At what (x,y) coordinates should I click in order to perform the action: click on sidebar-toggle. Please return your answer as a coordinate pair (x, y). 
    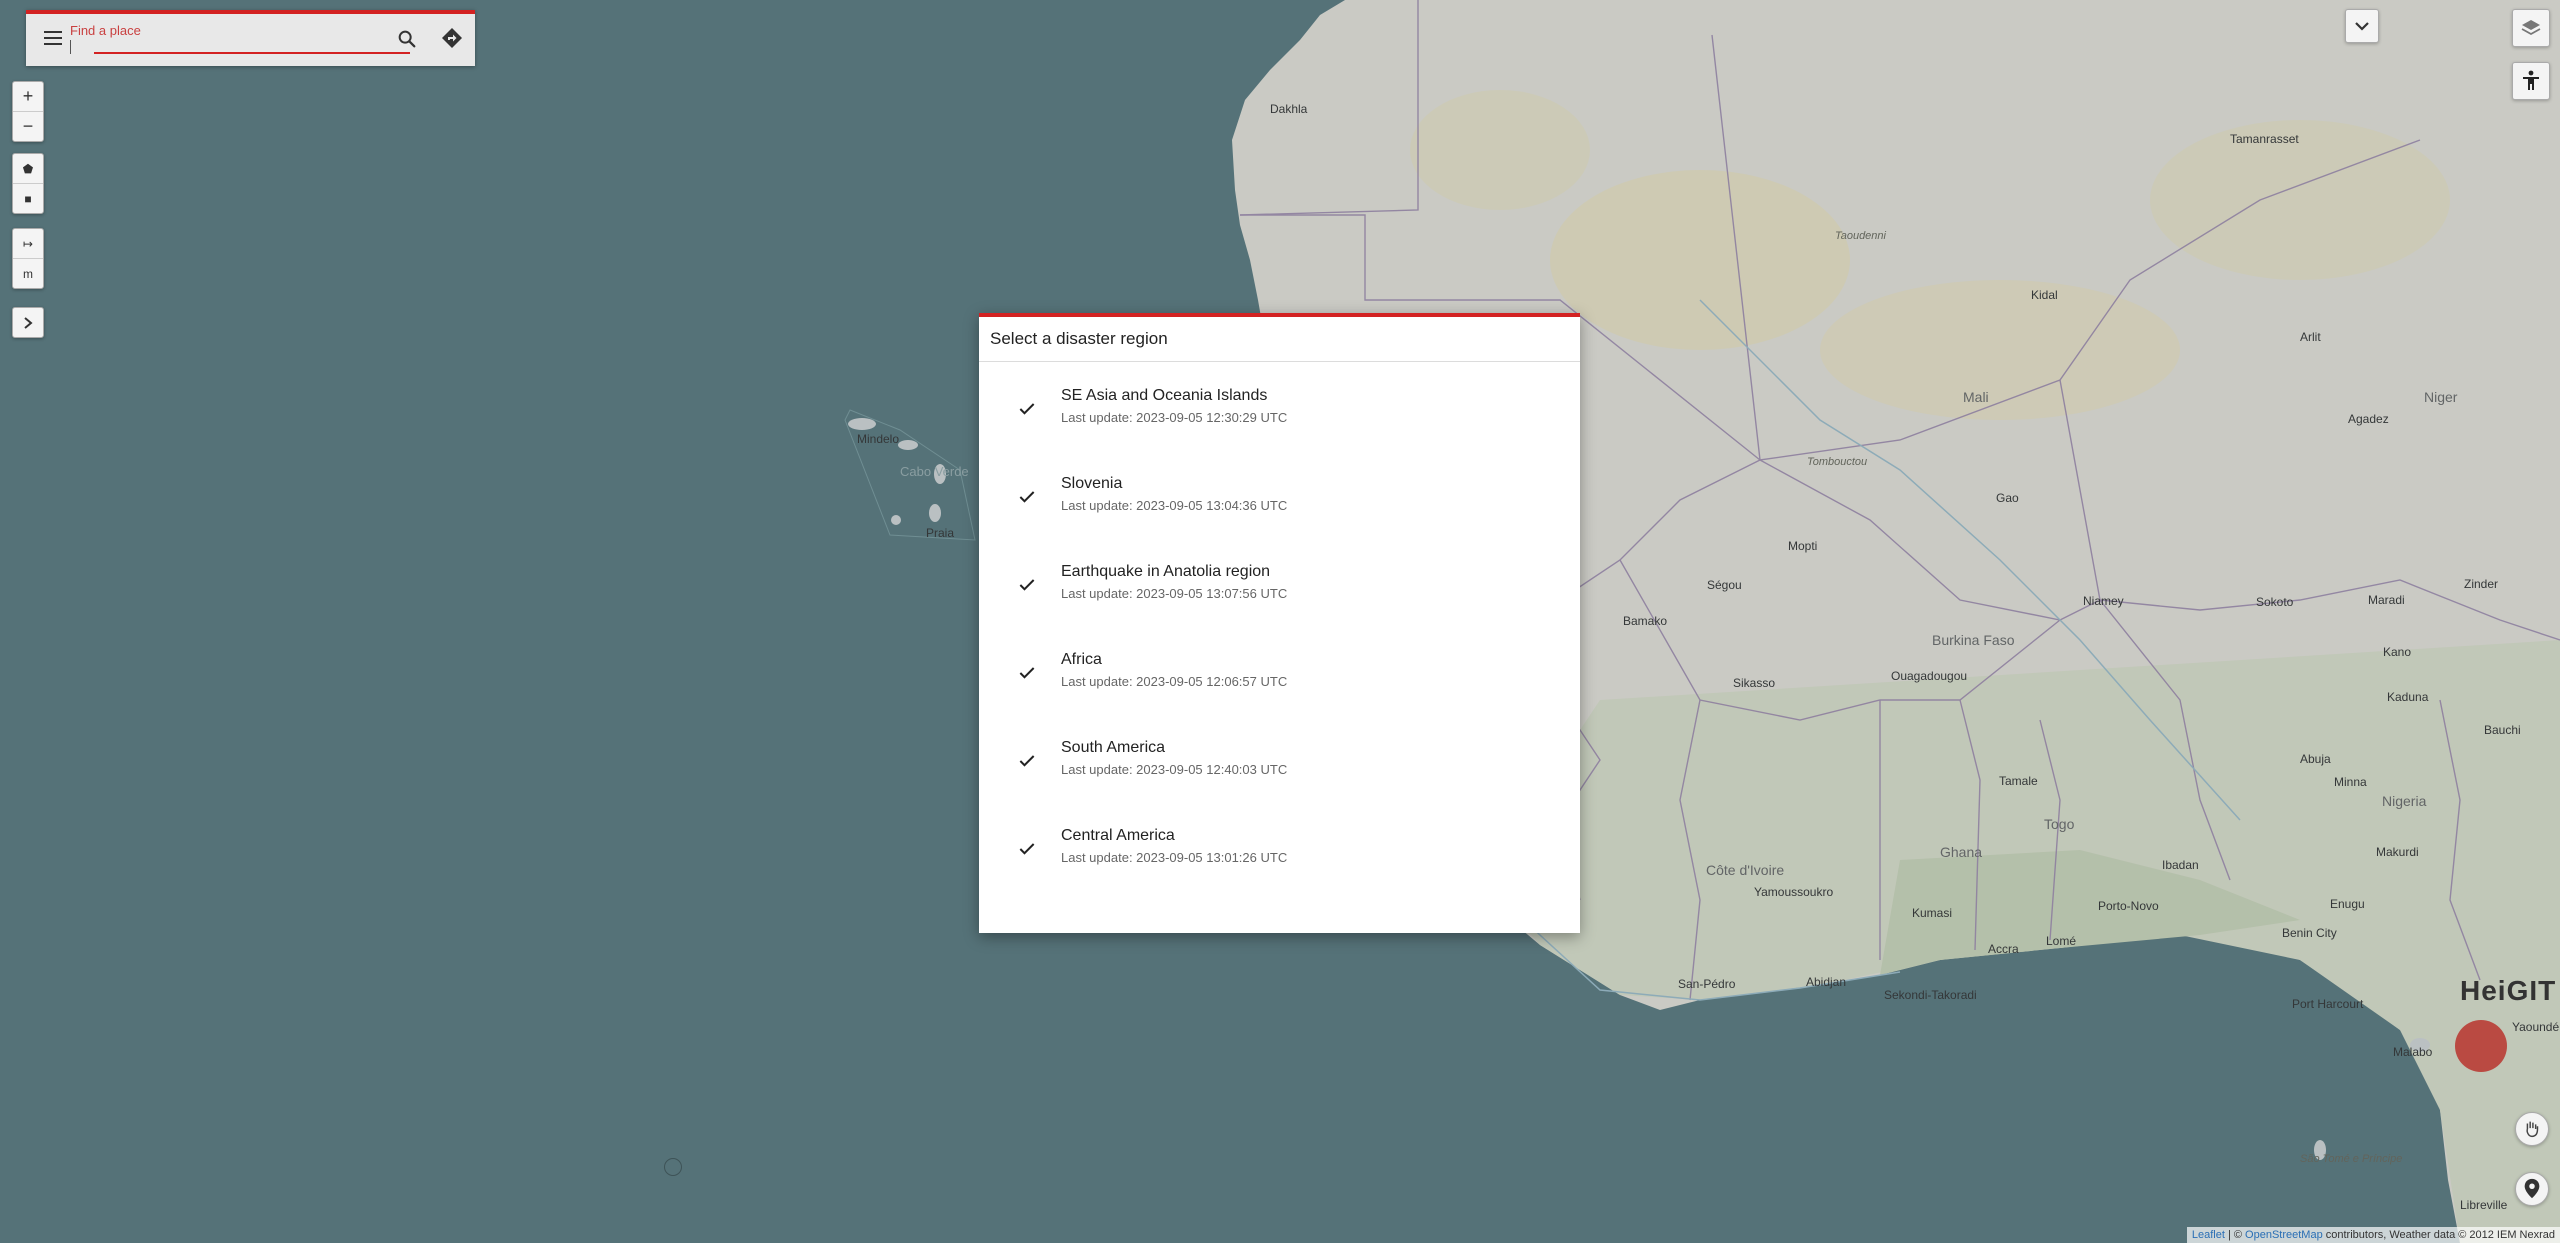
    Looking at the image, I should click on (28, 322).